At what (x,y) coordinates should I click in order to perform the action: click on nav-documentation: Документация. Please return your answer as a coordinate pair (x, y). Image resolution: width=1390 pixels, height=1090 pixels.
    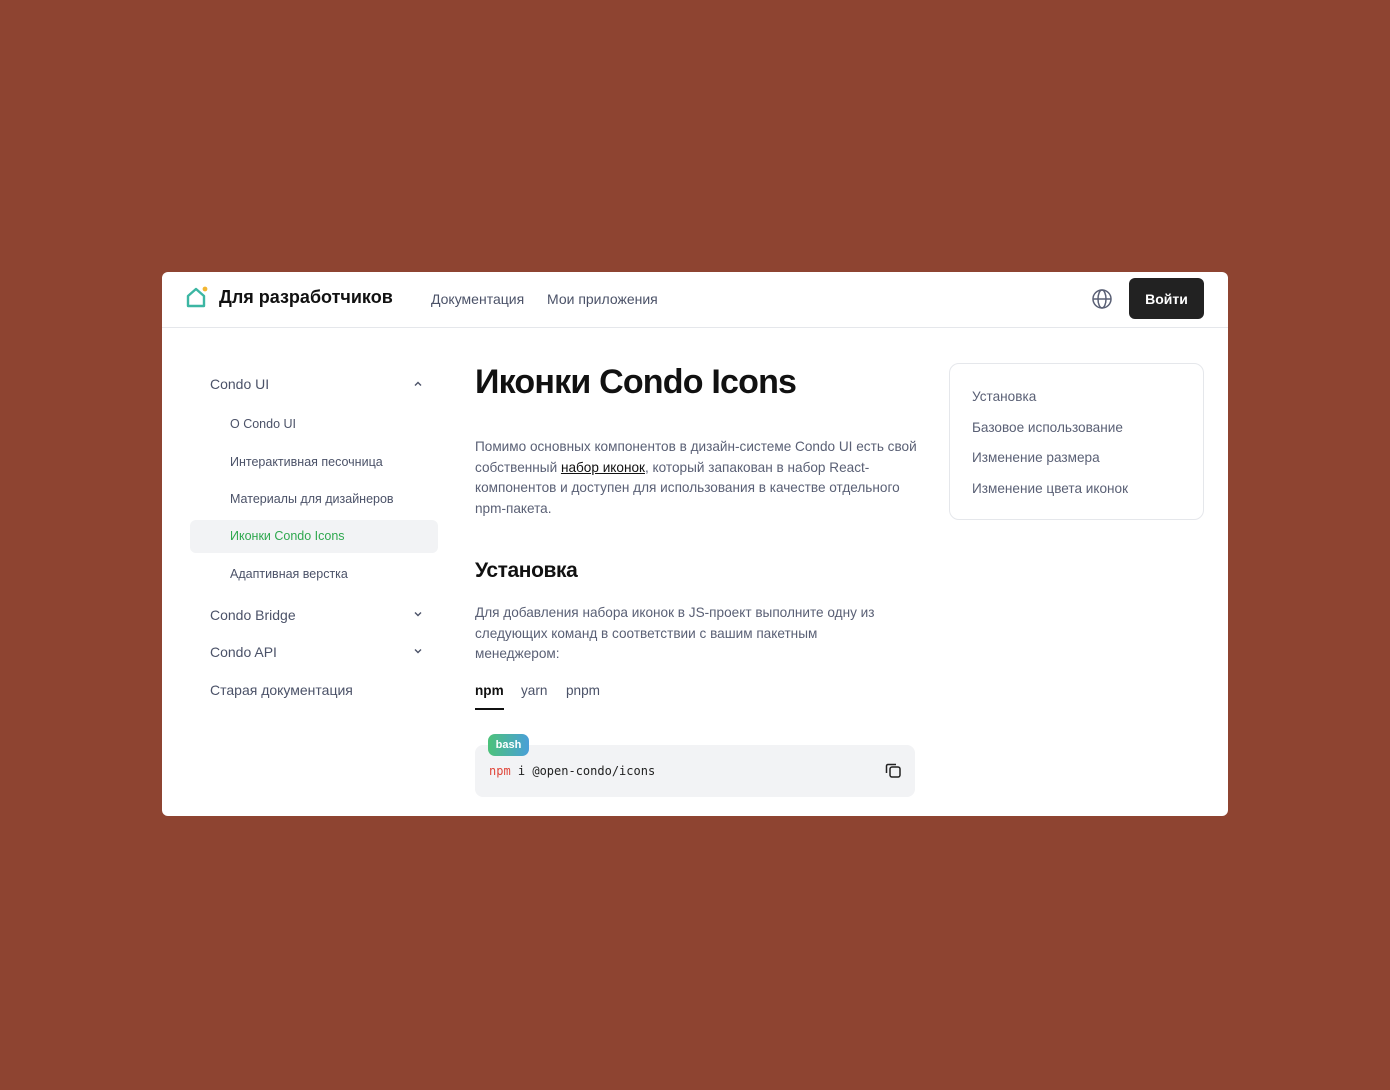
    Looking at the image, I should click on (477, 299).